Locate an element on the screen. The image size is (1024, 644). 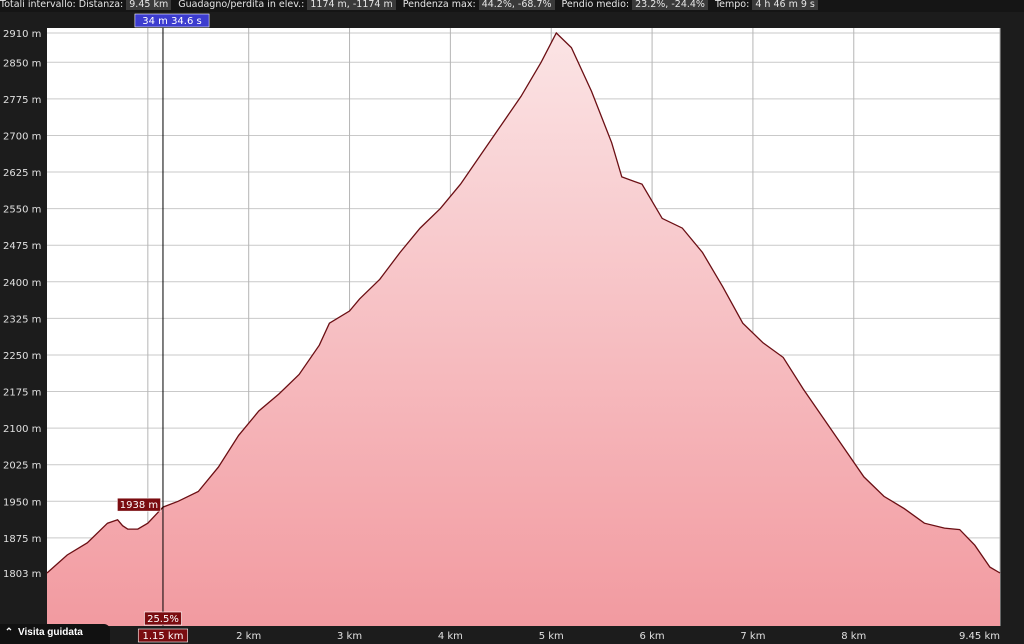
x-tick-label: 3 km is located at coordinates (349, 636).